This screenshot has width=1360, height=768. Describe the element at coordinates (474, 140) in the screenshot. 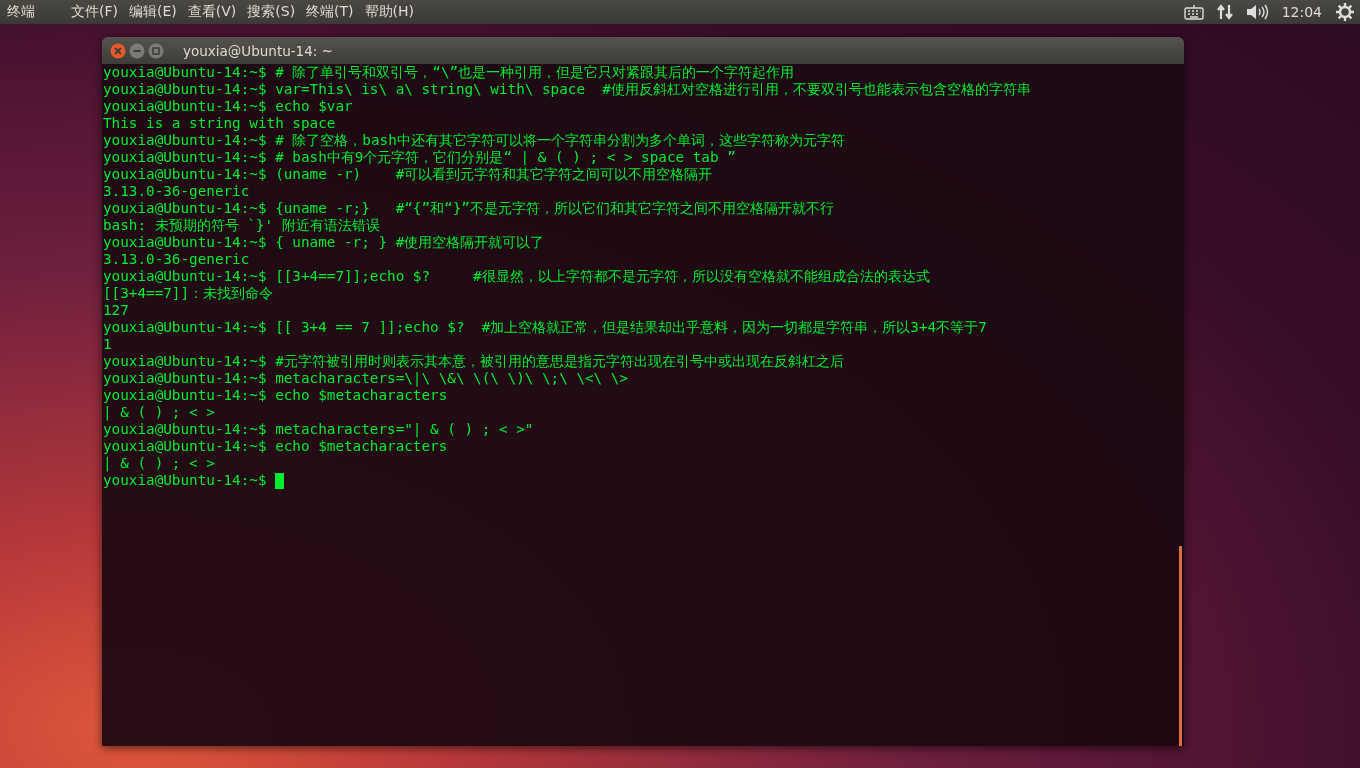

I see `terminal-line: youxia@Ubuntu-14:~$ # 除了空格，bash中还有其它字符可以将一个字符串分割为多个单词，这些字符称为元字符` at that location.